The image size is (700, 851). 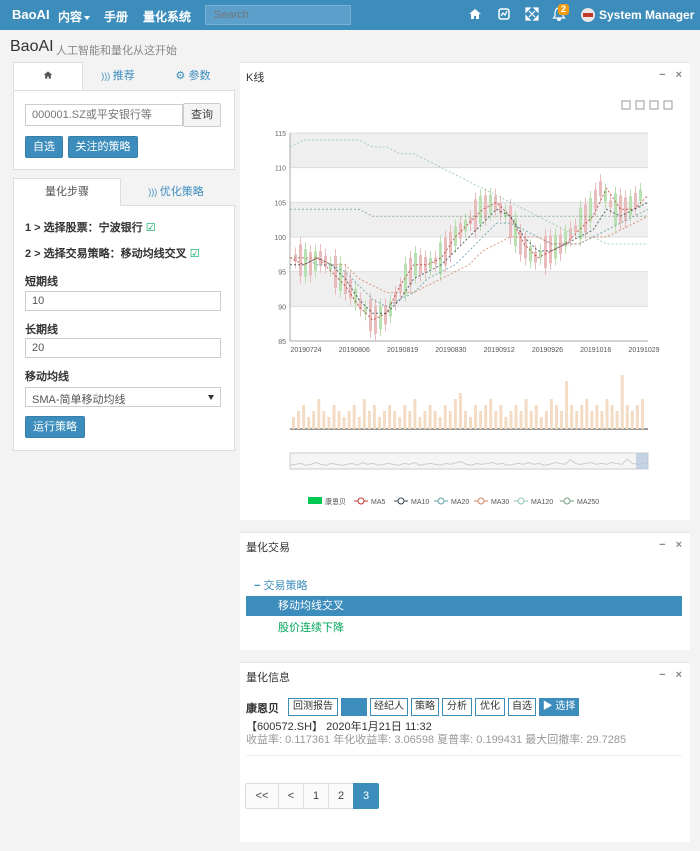 What do you see at coordinates (202, 115) in the screenshot?
I see `query-button: 查询` at bounding box center [202, 115].